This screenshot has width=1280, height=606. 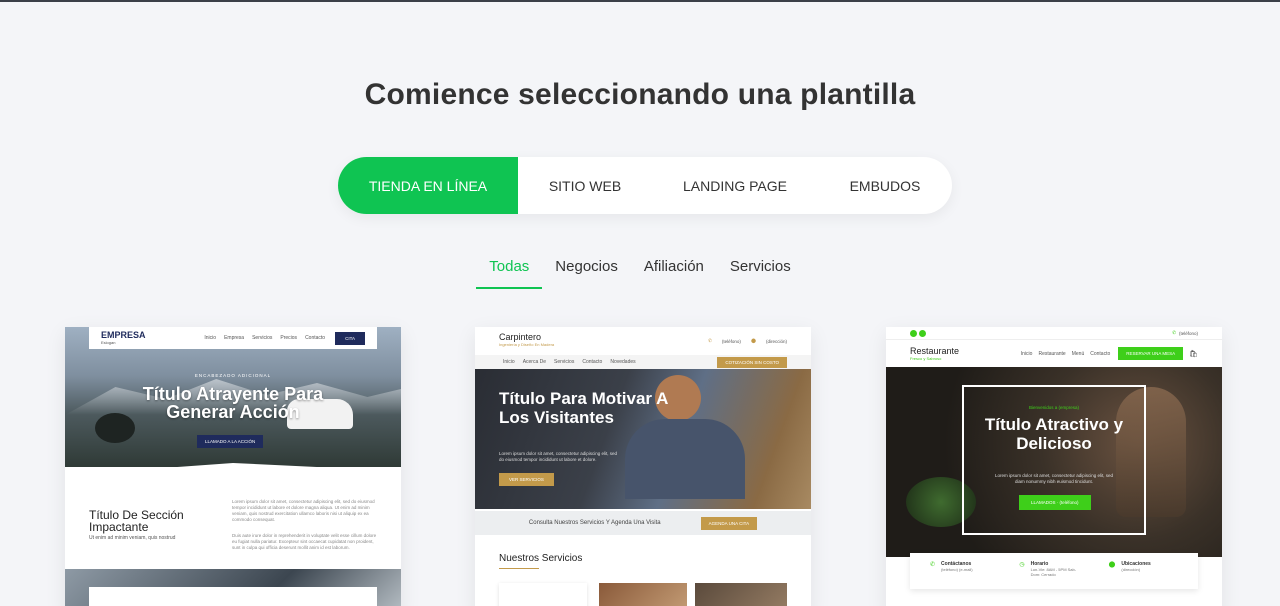 What do you see at coordinates (760, 272) in the screenshot?
I see `category-servicios: Servicios` at bounding box center [760, 272].